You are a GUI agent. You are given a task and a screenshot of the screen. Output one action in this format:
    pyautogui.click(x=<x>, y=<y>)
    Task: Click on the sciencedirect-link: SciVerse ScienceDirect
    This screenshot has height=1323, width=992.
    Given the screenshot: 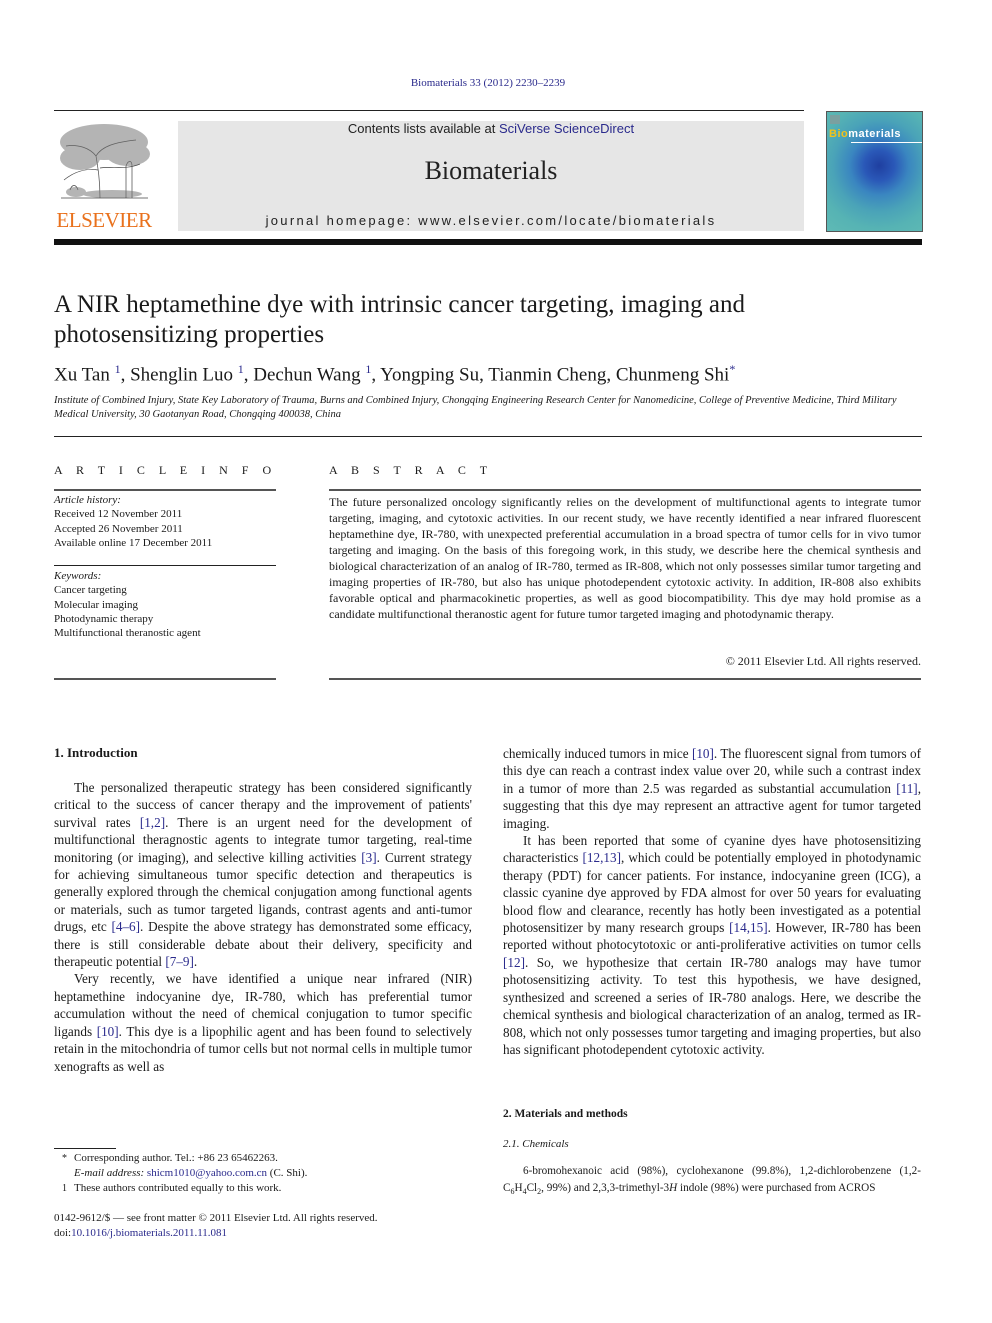 What is the action you would take?
    pyautogui.click(x=566, y=128)
    